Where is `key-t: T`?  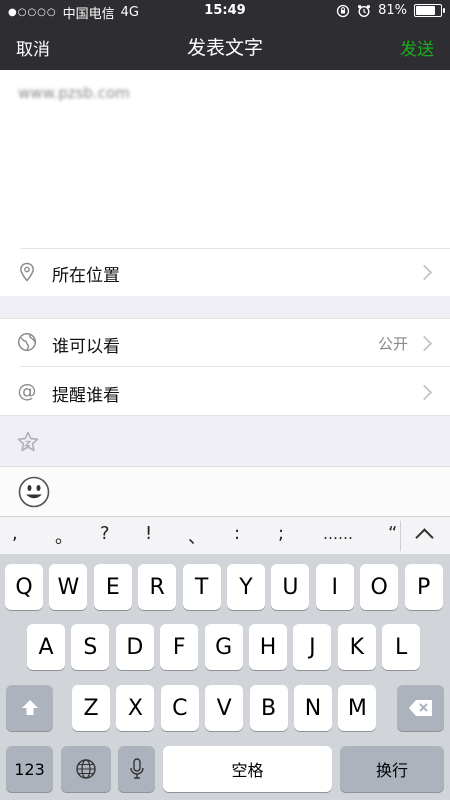
key-t: T is located at coordinates (201, 587).